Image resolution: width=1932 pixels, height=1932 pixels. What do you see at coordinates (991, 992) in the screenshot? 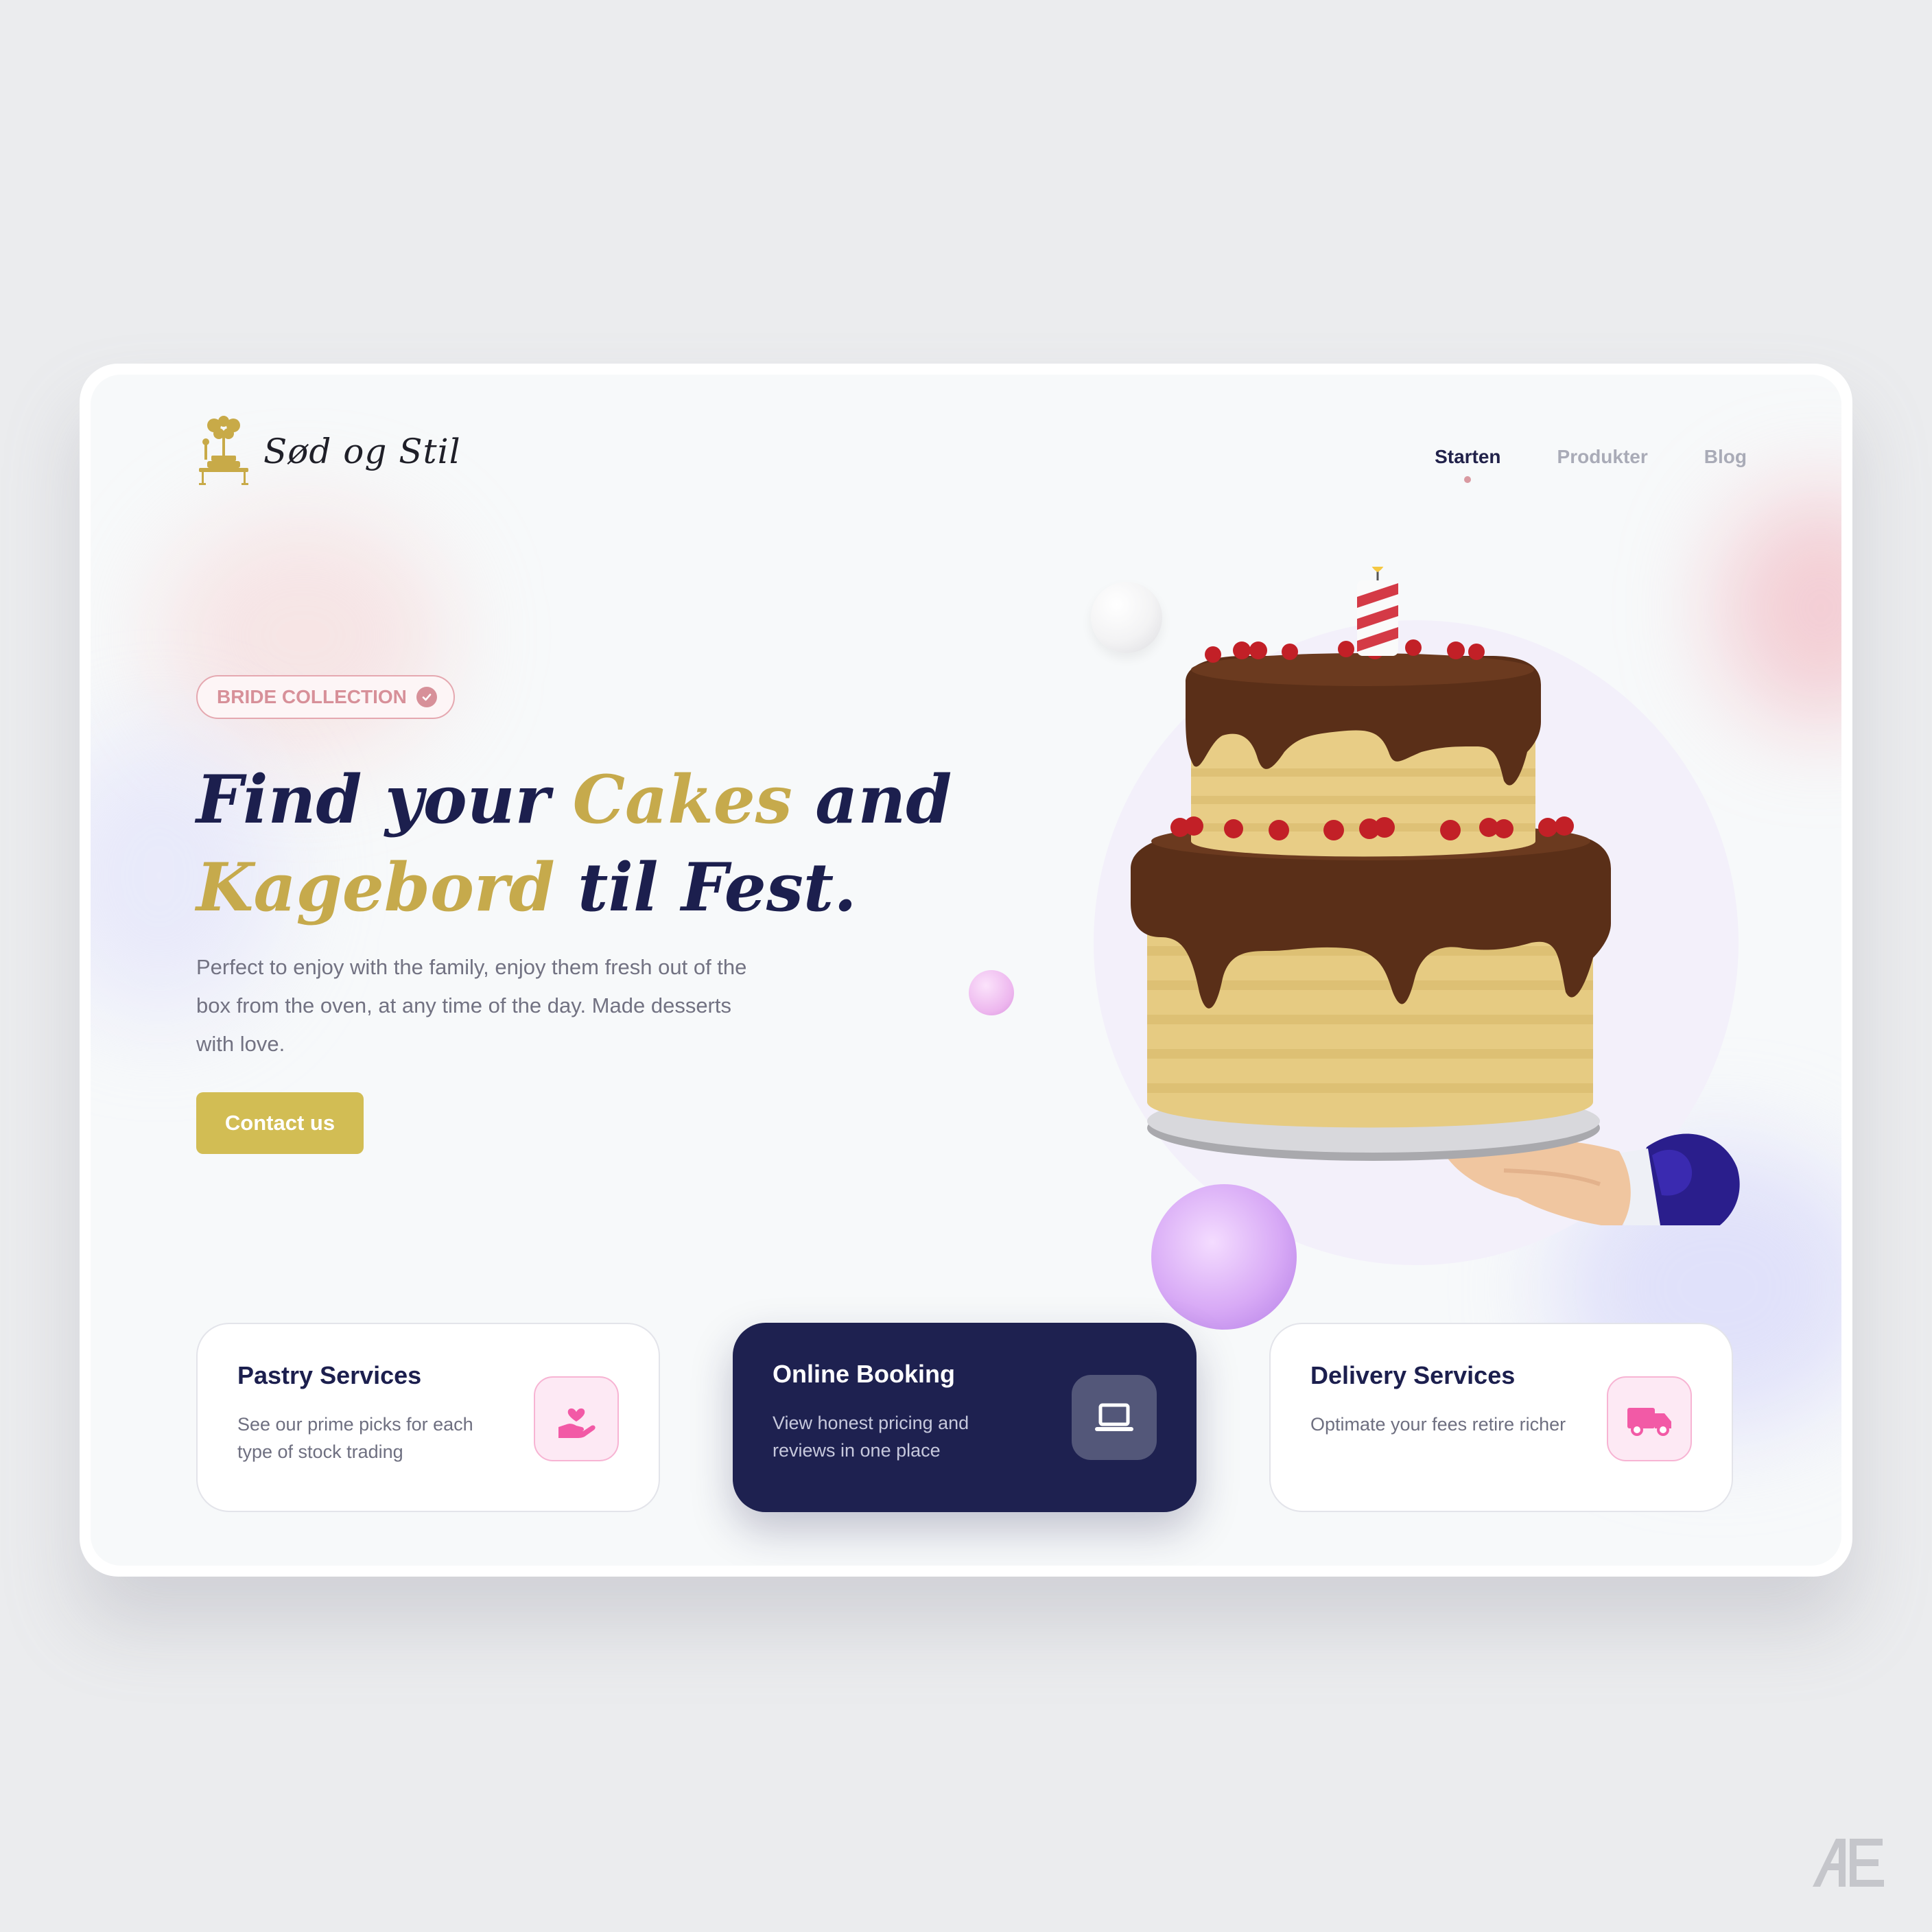
I see `decor-sphere-pink` at bounding box center [991, 992].